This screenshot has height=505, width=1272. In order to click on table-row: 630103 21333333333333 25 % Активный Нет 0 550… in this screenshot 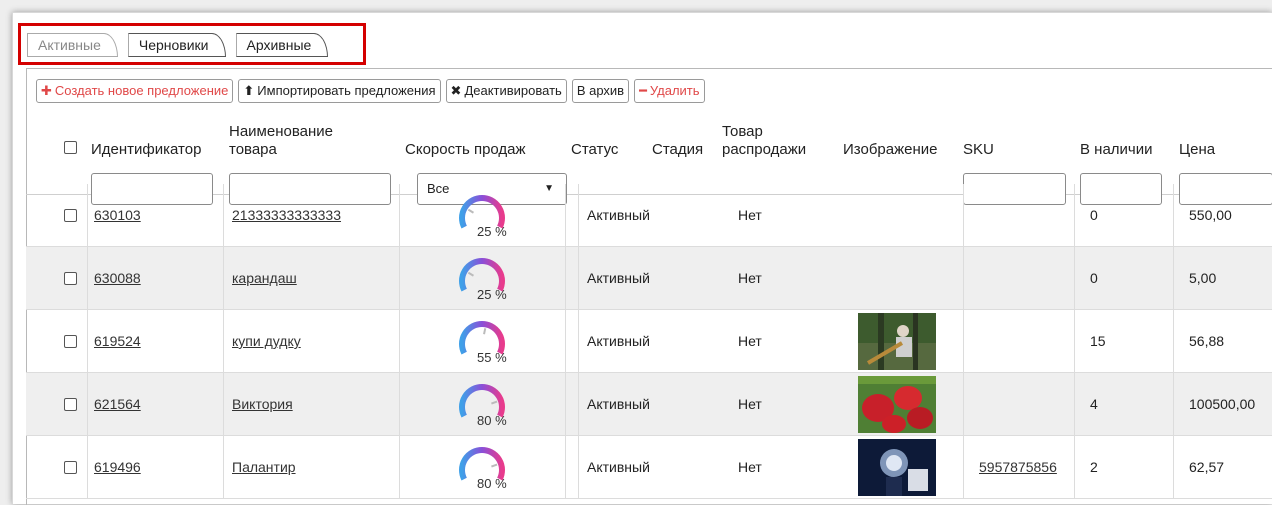, I will do `click(649, 215)`.